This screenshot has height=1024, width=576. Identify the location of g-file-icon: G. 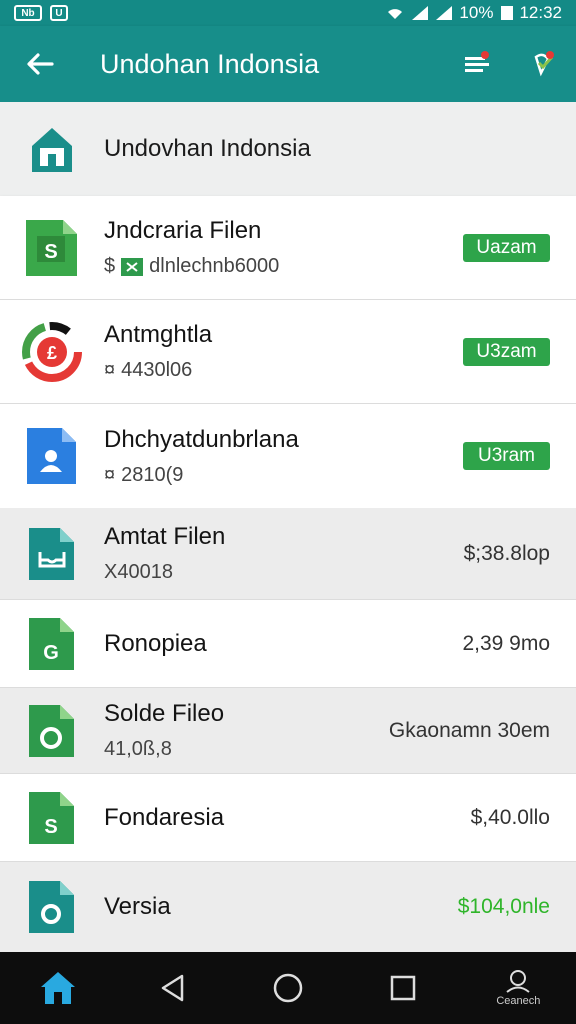
(51, 643).